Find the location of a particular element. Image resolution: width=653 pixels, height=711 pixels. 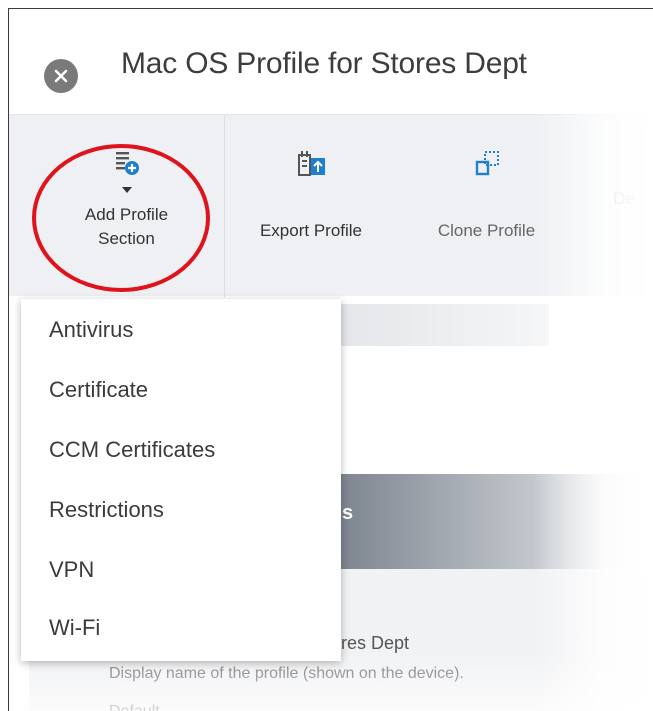

next-field-label: Default is located at coordinates (134, 707).